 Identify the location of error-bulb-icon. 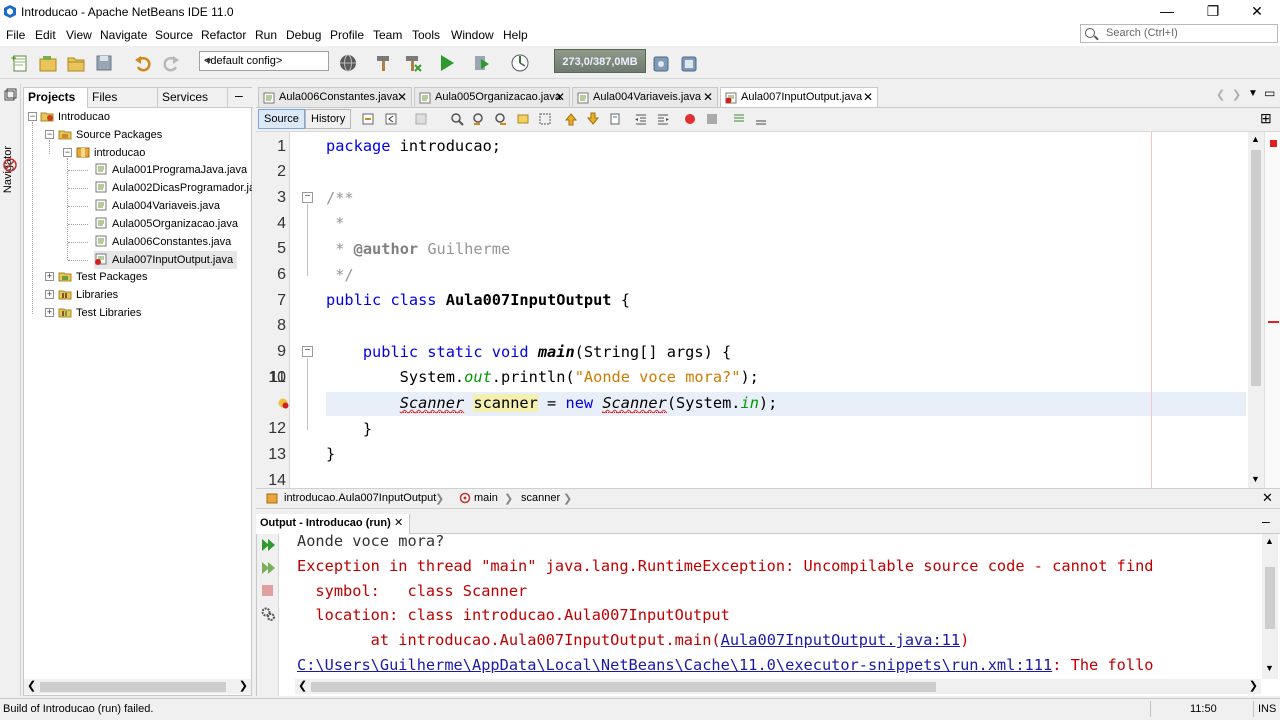
(283, 403).